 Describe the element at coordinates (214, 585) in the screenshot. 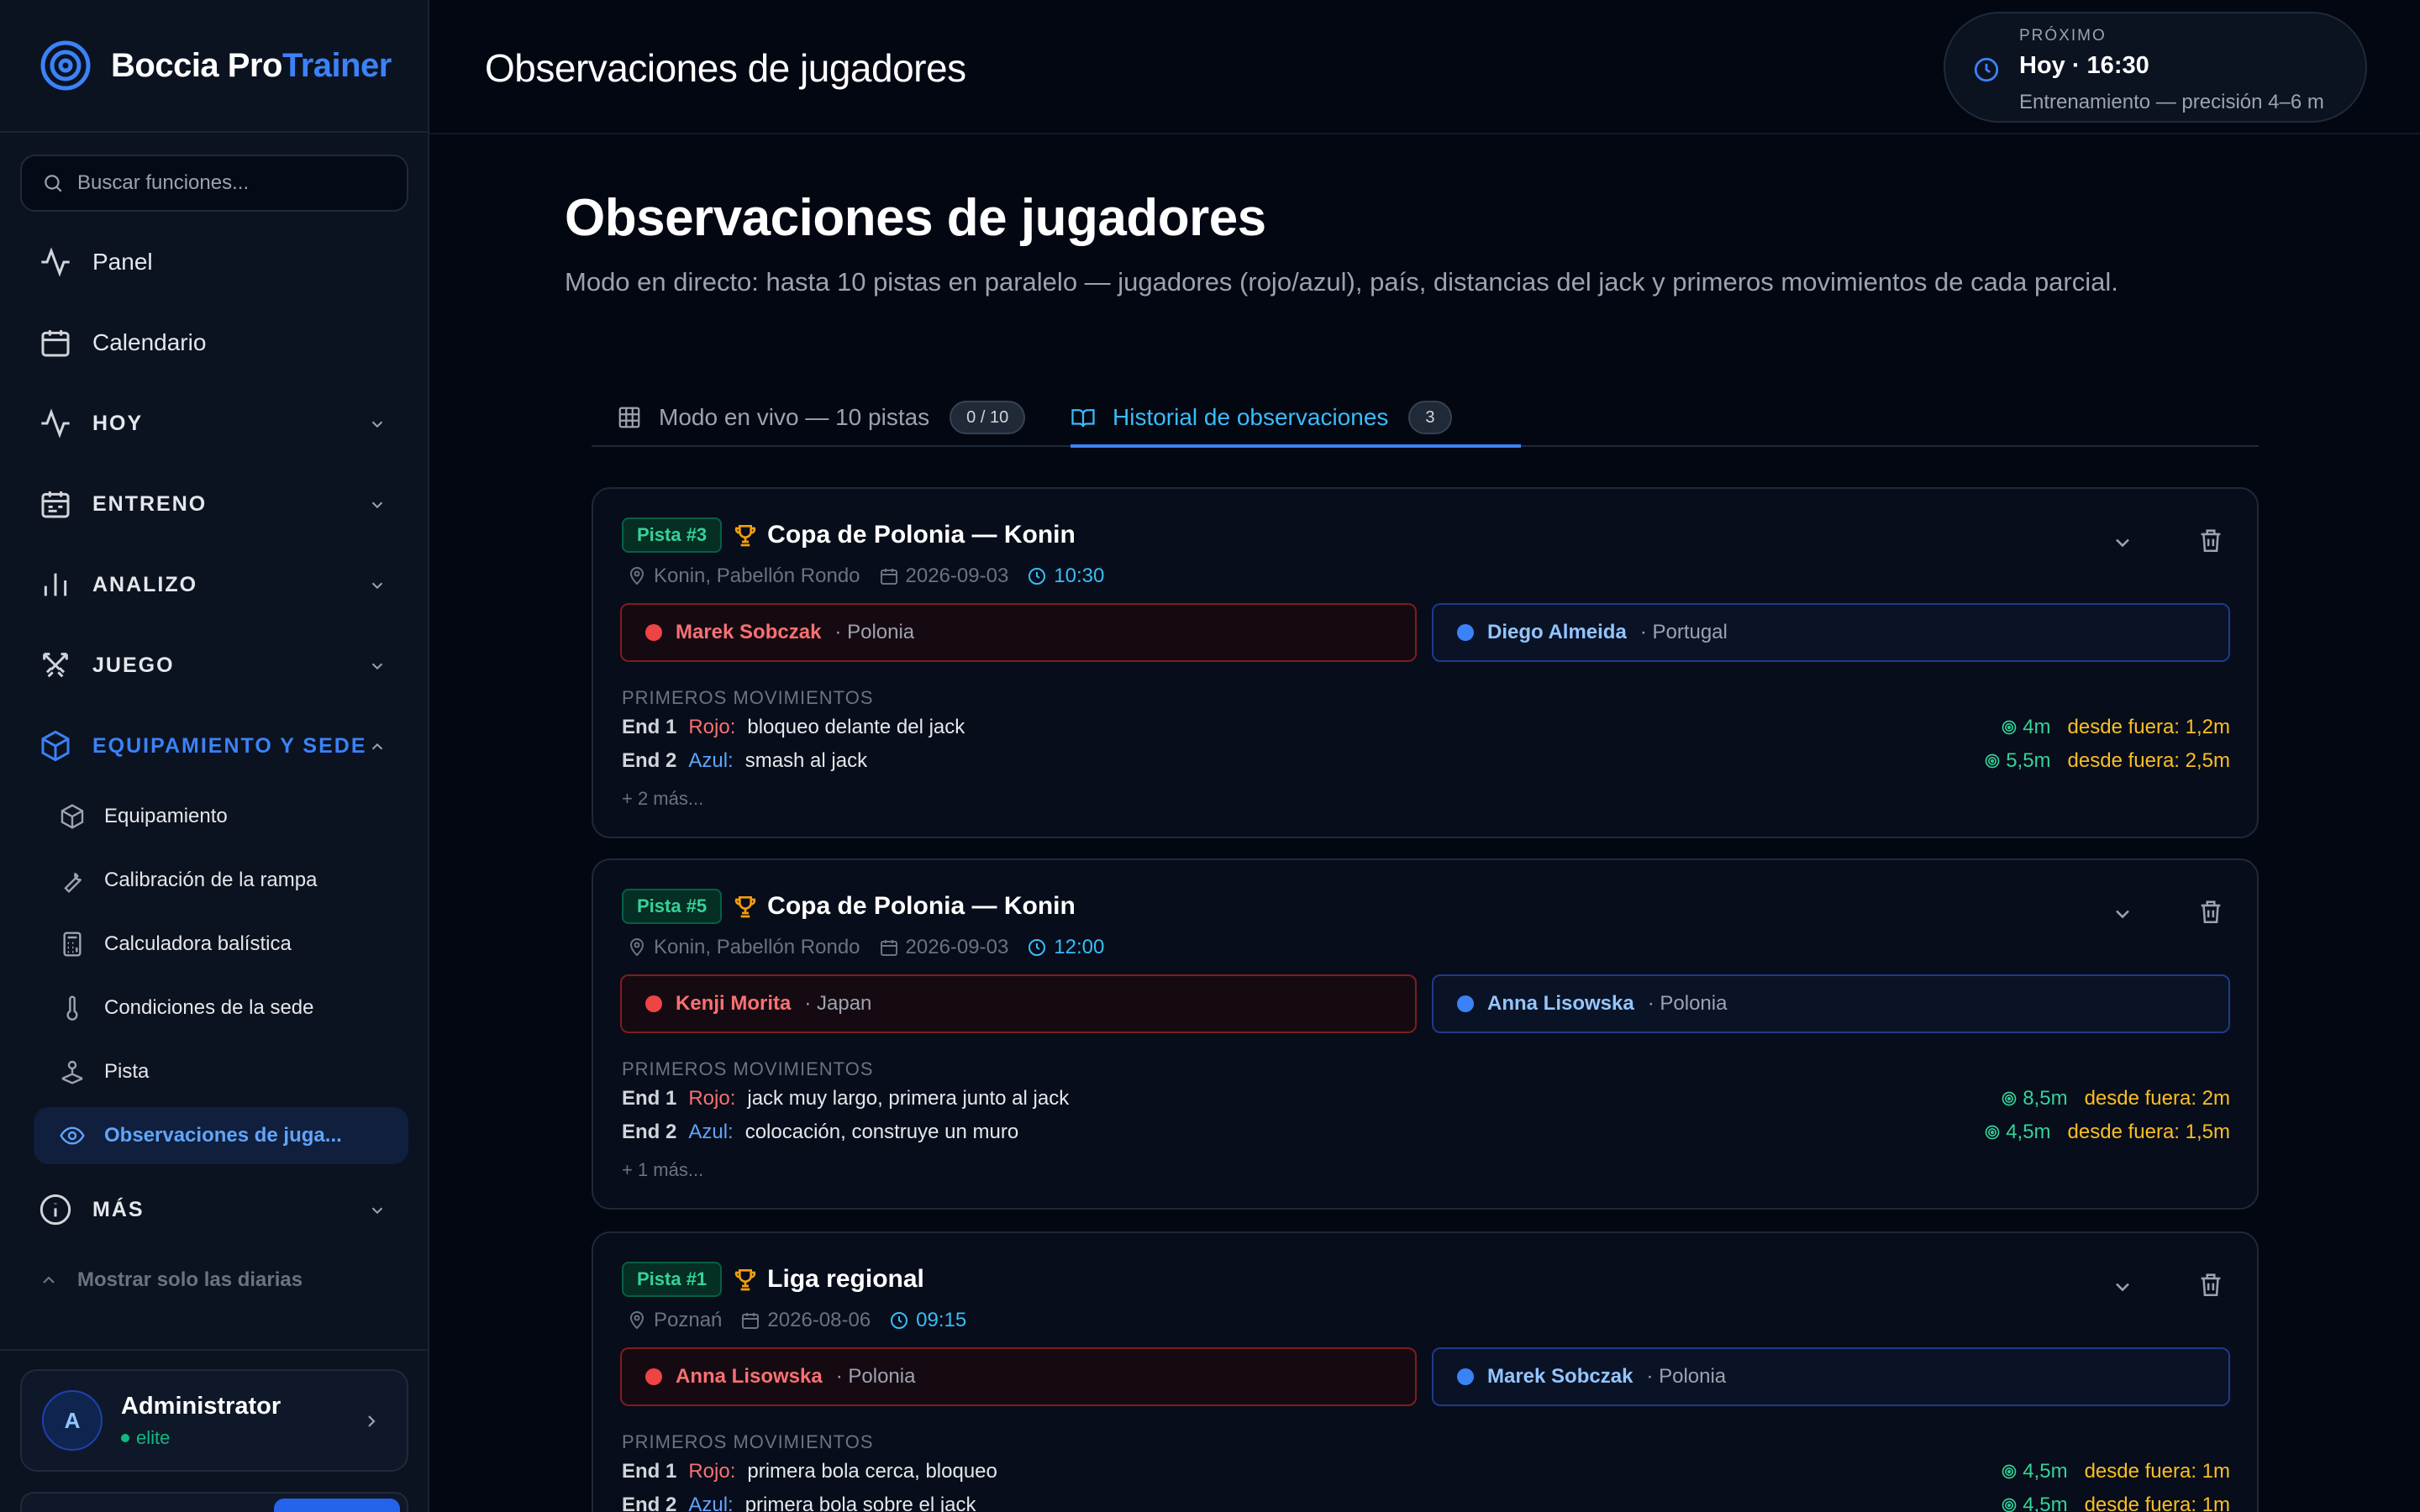

I see `nav-analysis: ANALIZO` at that location.